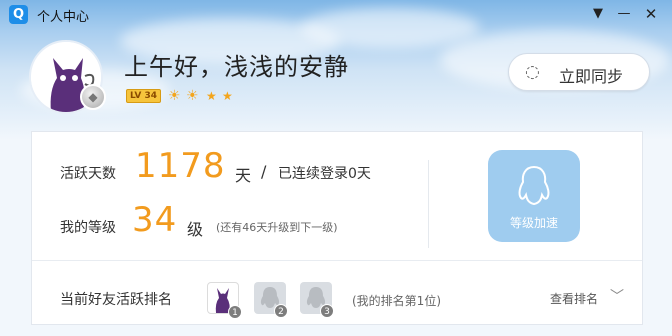 The image size is (672, 336). What do you see at coordinates (180, 166) in the screenshot?
I see `active-days-value: 1178` at bounding box center [180, 166].